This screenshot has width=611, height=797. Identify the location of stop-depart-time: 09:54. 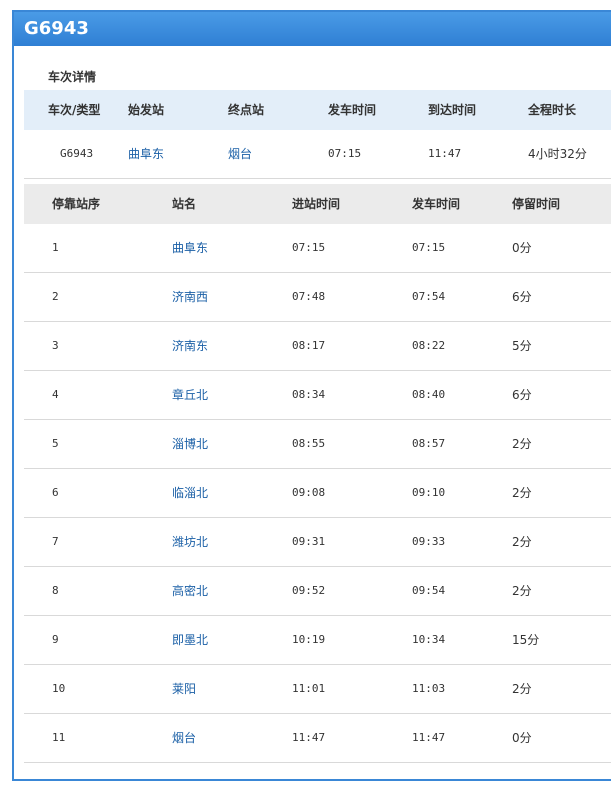
(429, 590).